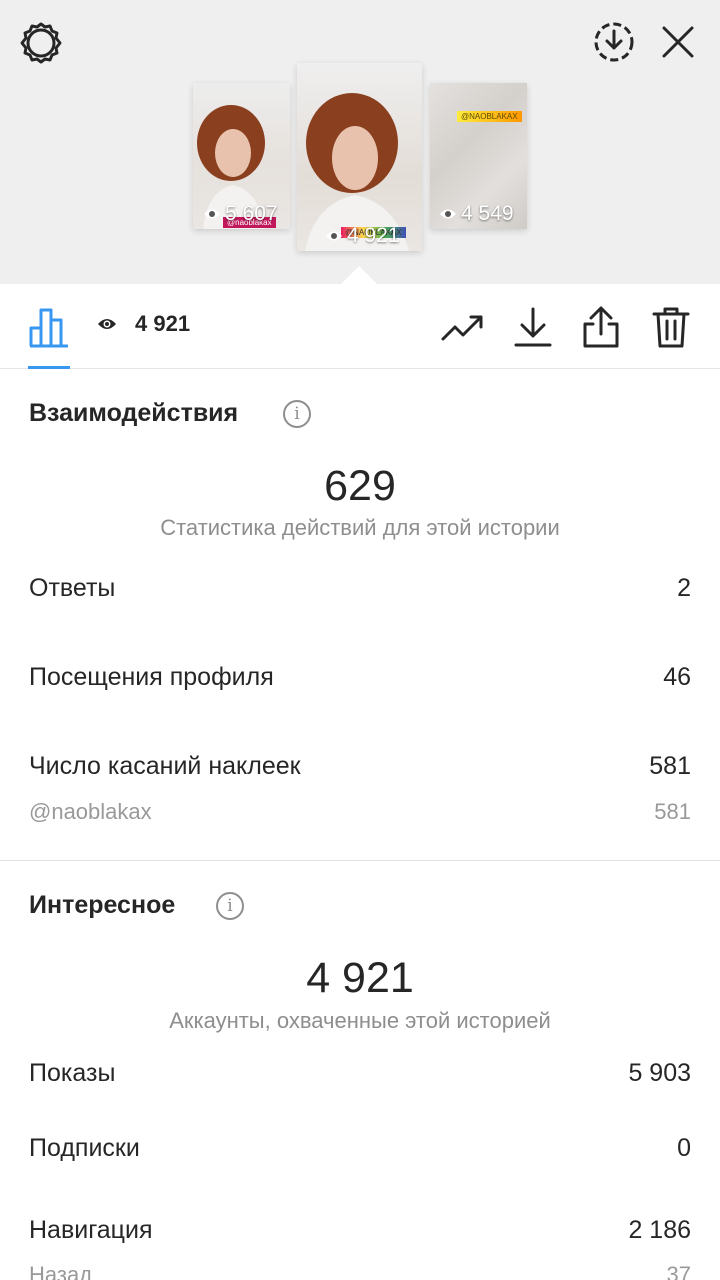  What do you see at coordinates (684, 588) in the screenshot?
I see `replies-value: 2` at bounding box center [684, 588].